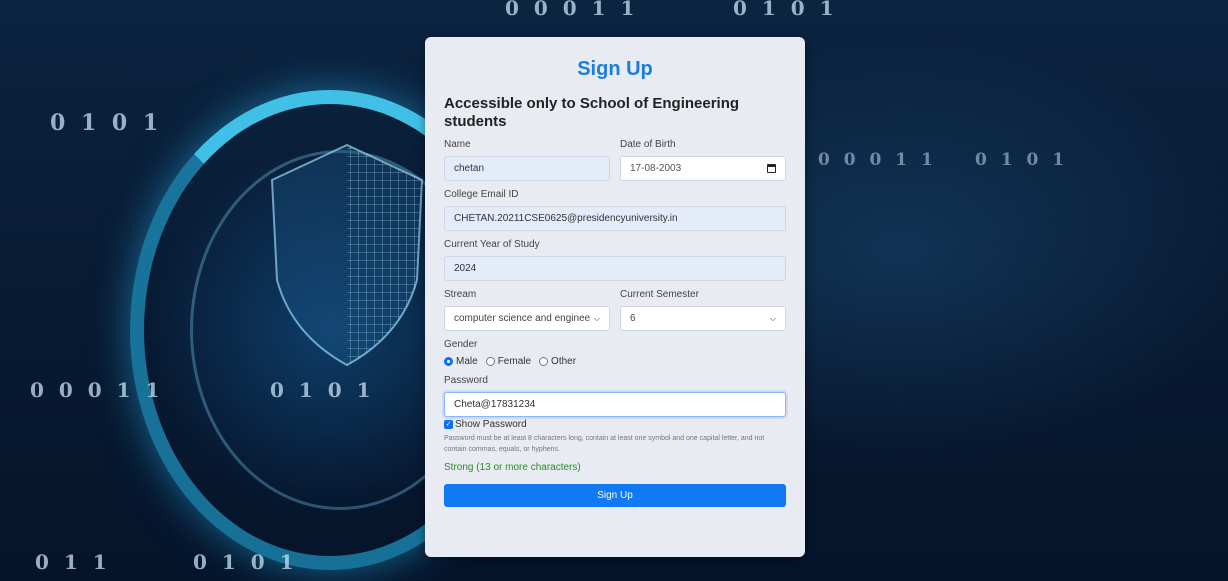  Describe the element at coordinates (633, 318) in the screenshot. I see `semester-value: 6` at that location.